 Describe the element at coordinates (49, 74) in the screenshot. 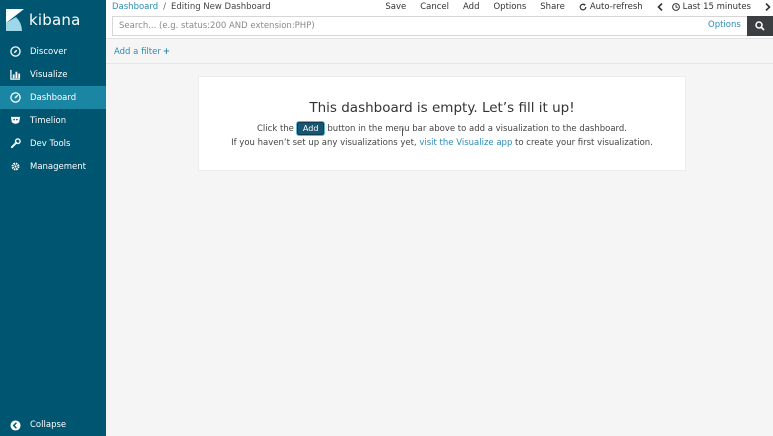

I see `sidebar-item-label: Visualize` at that location.